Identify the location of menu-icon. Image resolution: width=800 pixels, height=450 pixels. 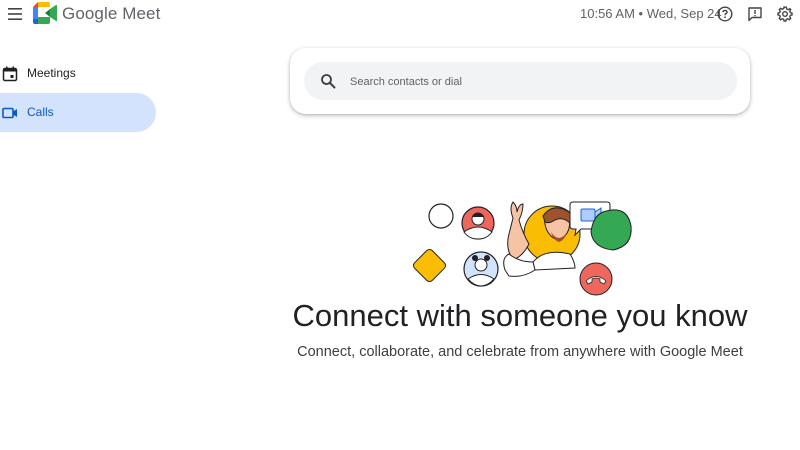
(15, 14).